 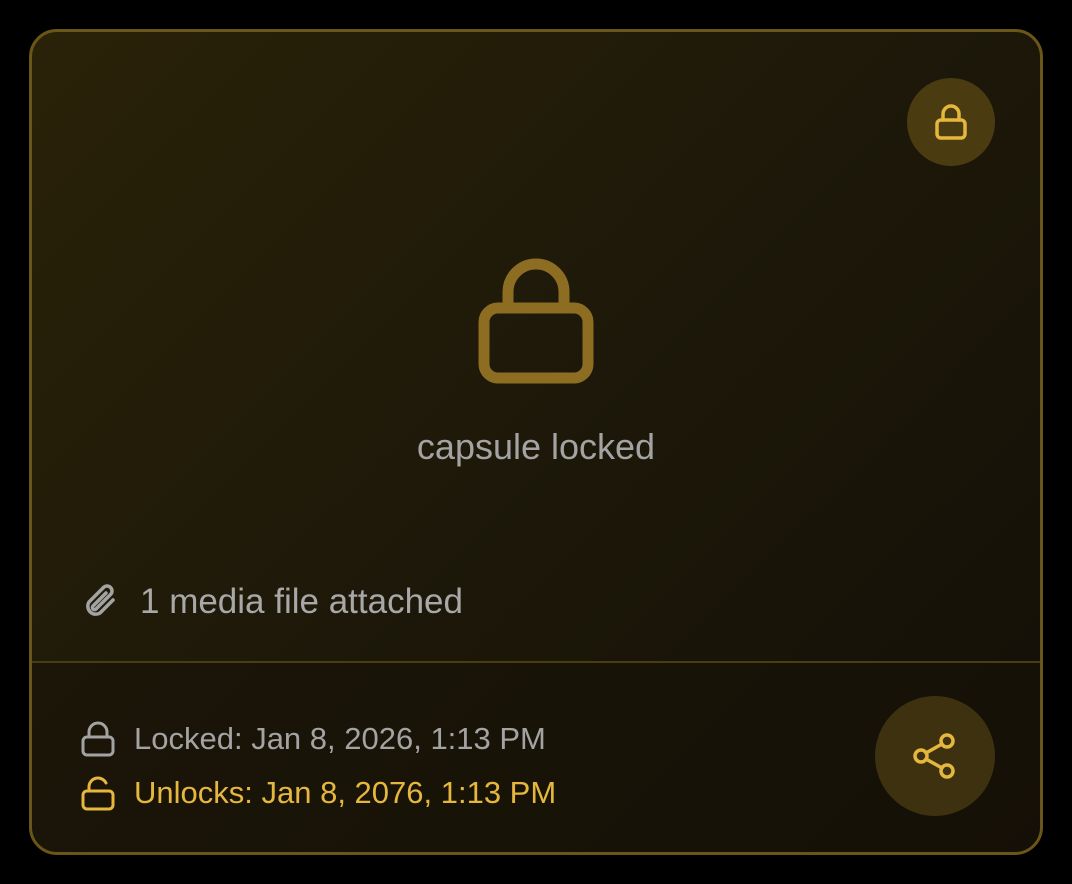 What do you see at coordinates (536, 446) in the screenshot?
I see `capsule-status-text: capsule locked` at bounding box center [536, 446].